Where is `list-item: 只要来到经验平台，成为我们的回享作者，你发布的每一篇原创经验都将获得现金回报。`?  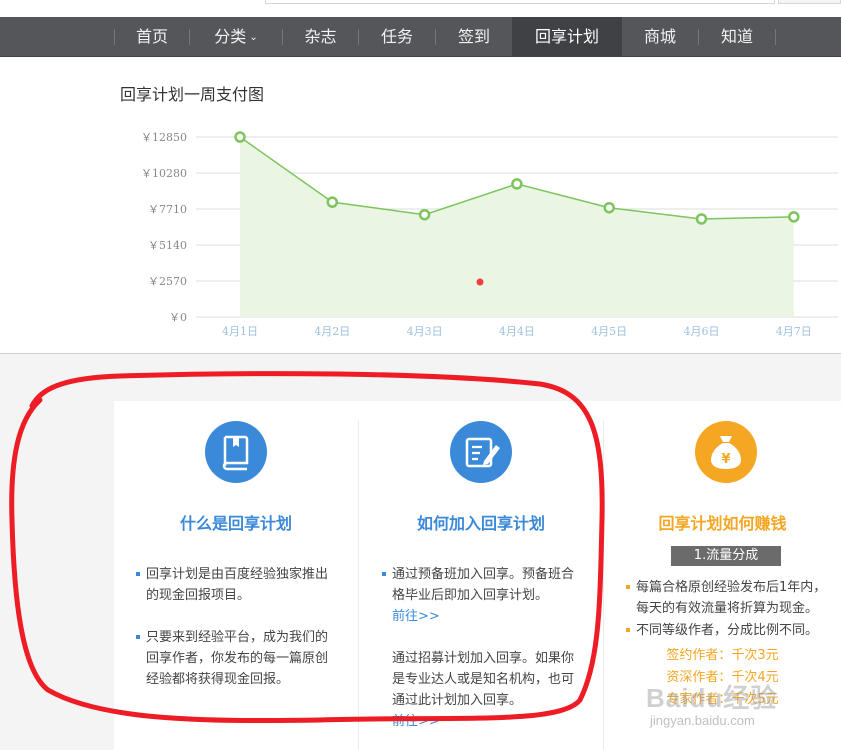 list-item: 只要来到经验平台，成为我们的回享作者，你发布的每一篇原创经验都将获得现金回报。 is located at coordinates (236, 658).